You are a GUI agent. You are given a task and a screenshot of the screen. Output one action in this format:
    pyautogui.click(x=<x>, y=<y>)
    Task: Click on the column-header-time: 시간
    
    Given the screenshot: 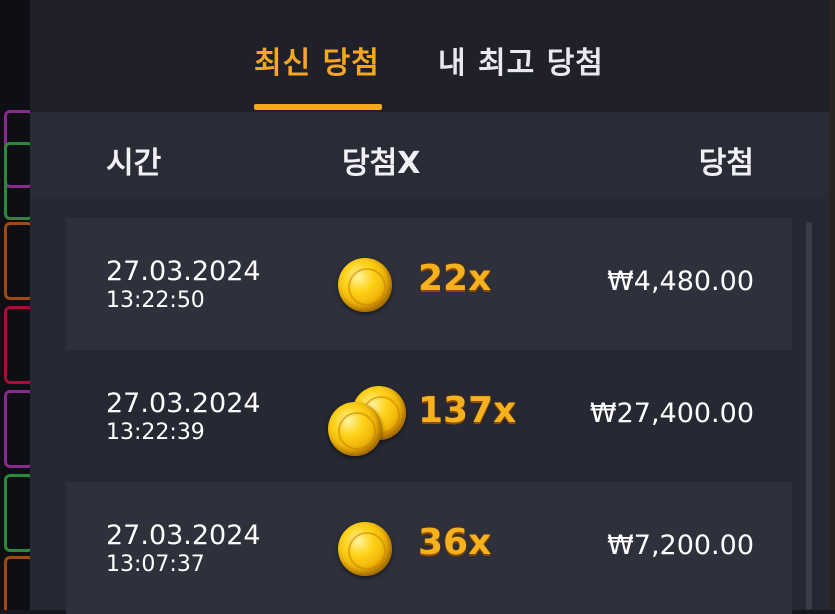 What is the action you would take?
    pyautogui.click(x=134, y=163)
    